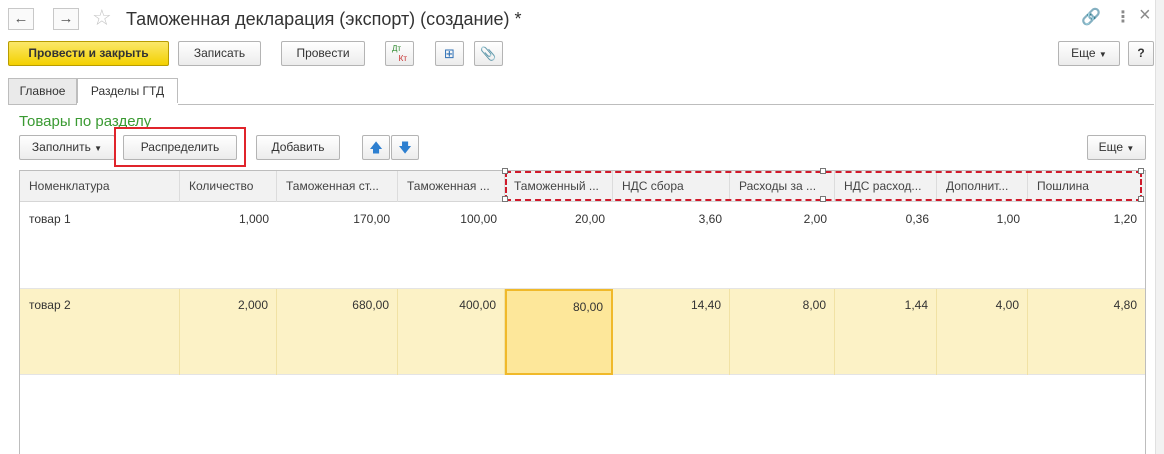  Describe the element at coordinates (886, 332) in the screenshot. I see `cell-vat-expenses: 1,44` at that location.